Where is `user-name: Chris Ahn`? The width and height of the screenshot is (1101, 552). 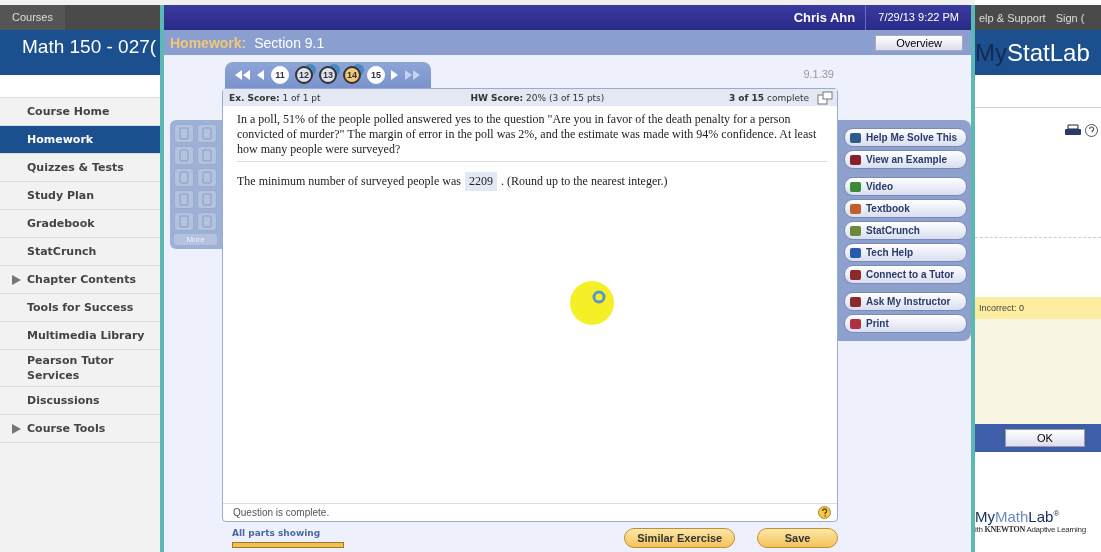 user-name: Chris Ahn is located at coordinates (825, 17).